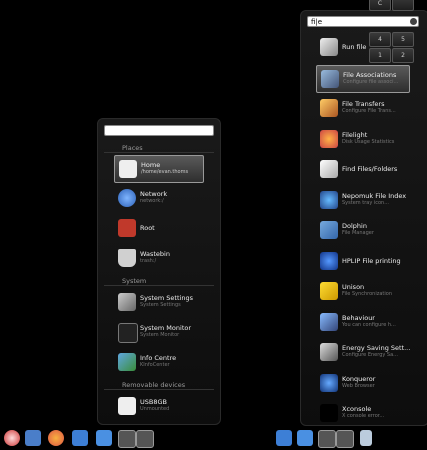  Describe the element at coordinates (166, 298) in the screenshot. I see `system-label: System Settings` at that location.